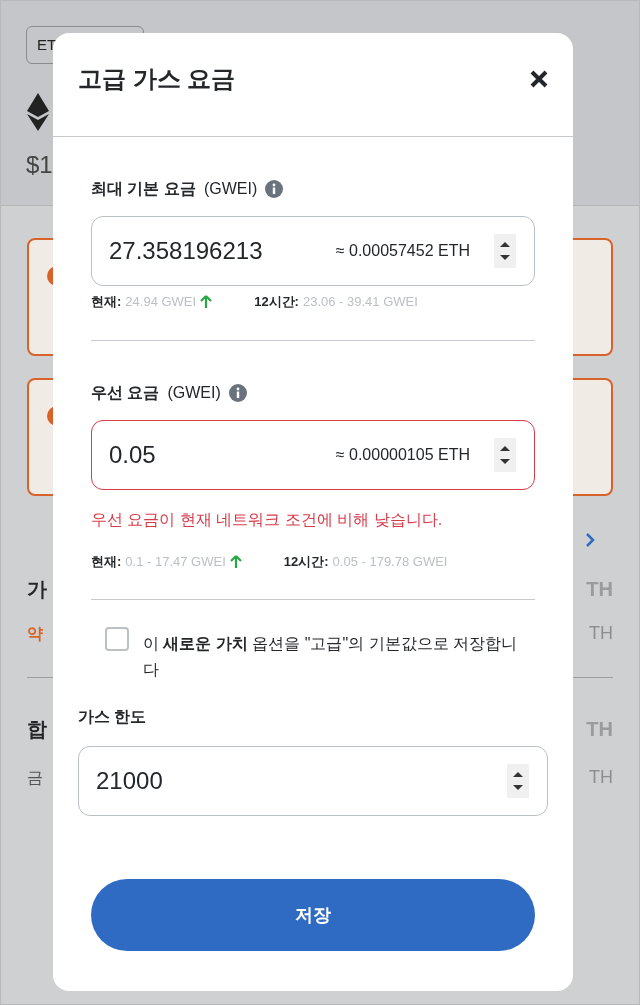 This screenshot has width=640, height=1005. Describe the element at coordinates (402, 454) in the screenshot. I see `eth-estimate: ≈ 0.00000105 ETH` at that location.